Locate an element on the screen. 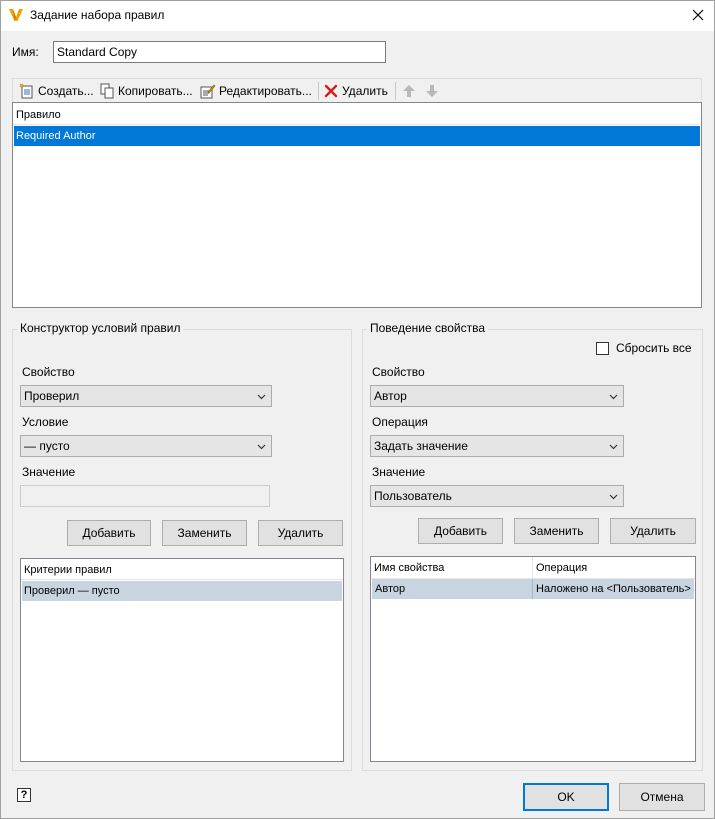 This screenshot has width=715, height=819. move-up-button is located at coordinates (409, 91).